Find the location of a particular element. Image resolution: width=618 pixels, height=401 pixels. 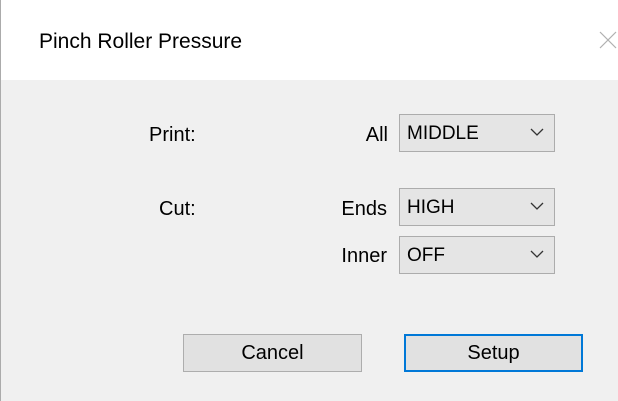

cut-inner-select: OFF is located at coordinates (477, 255).